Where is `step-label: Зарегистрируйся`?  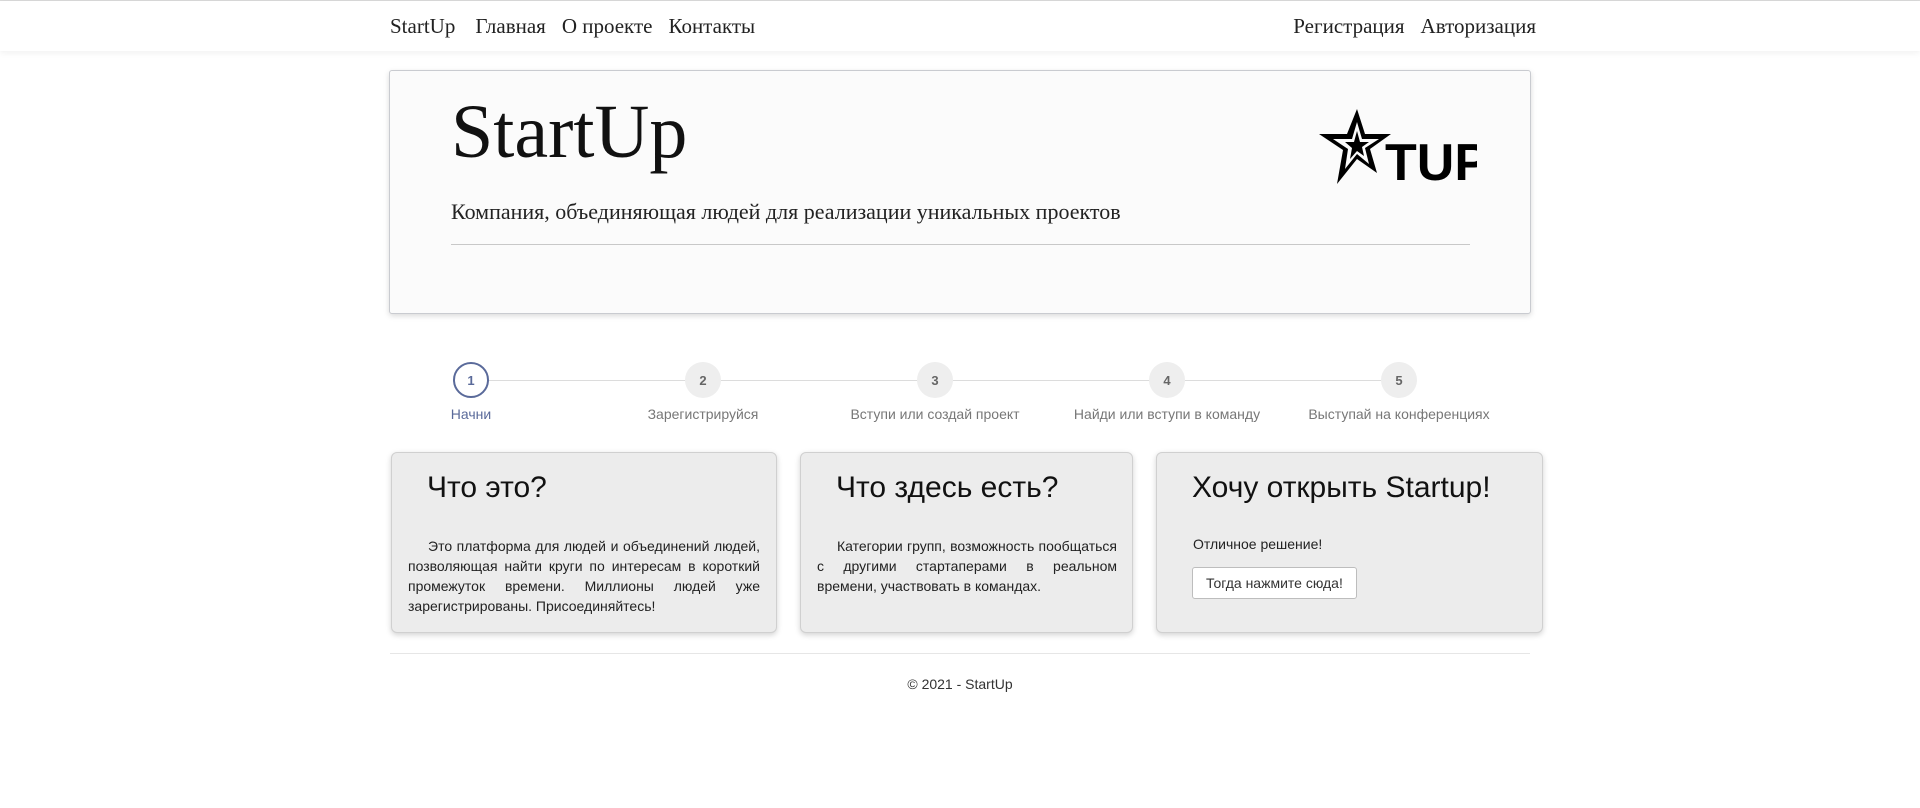 step-label: Зарегистрируйся is located at coordinates (703, 414).